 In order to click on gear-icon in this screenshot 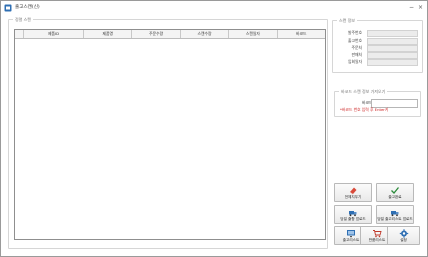, I will do `click(403, 233)`.